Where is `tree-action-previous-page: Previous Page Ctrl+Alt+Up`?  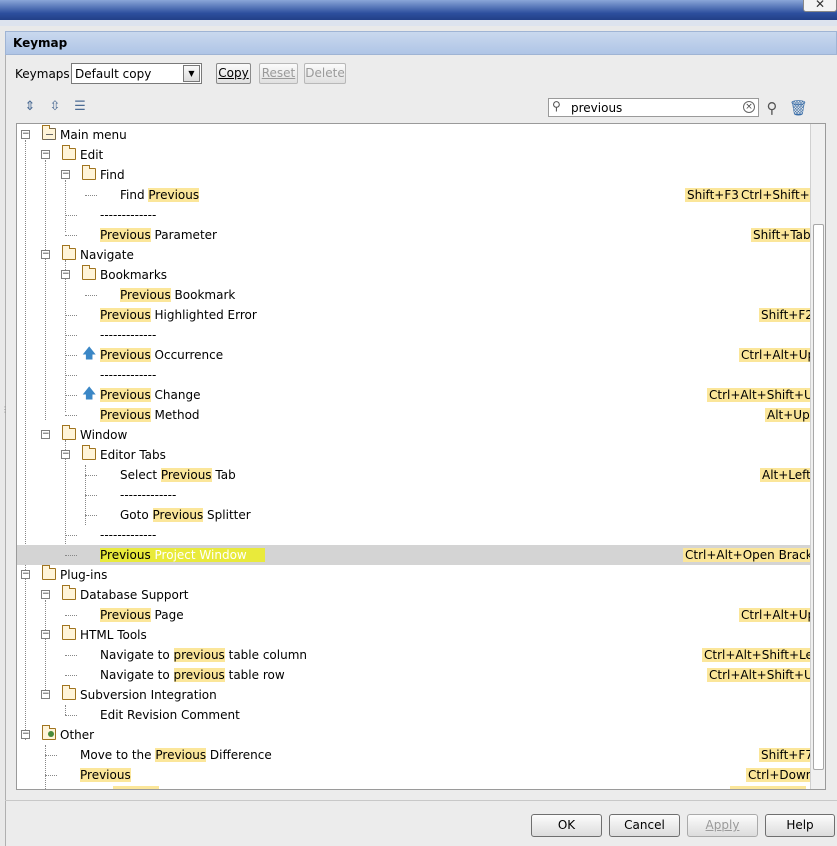 tree-action-previous-page: Previous Page Ctrl+Alt+Up is located at coordinates (417, 615).